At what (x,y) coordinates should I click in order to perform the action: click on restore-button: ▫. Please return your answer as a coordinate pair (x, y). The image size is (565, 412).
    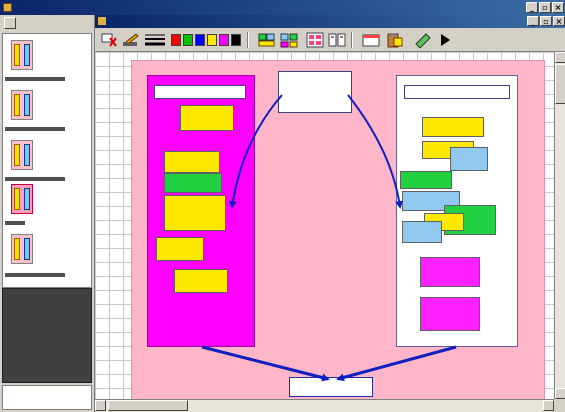
    Looking at the image, I should click on (545, 7).